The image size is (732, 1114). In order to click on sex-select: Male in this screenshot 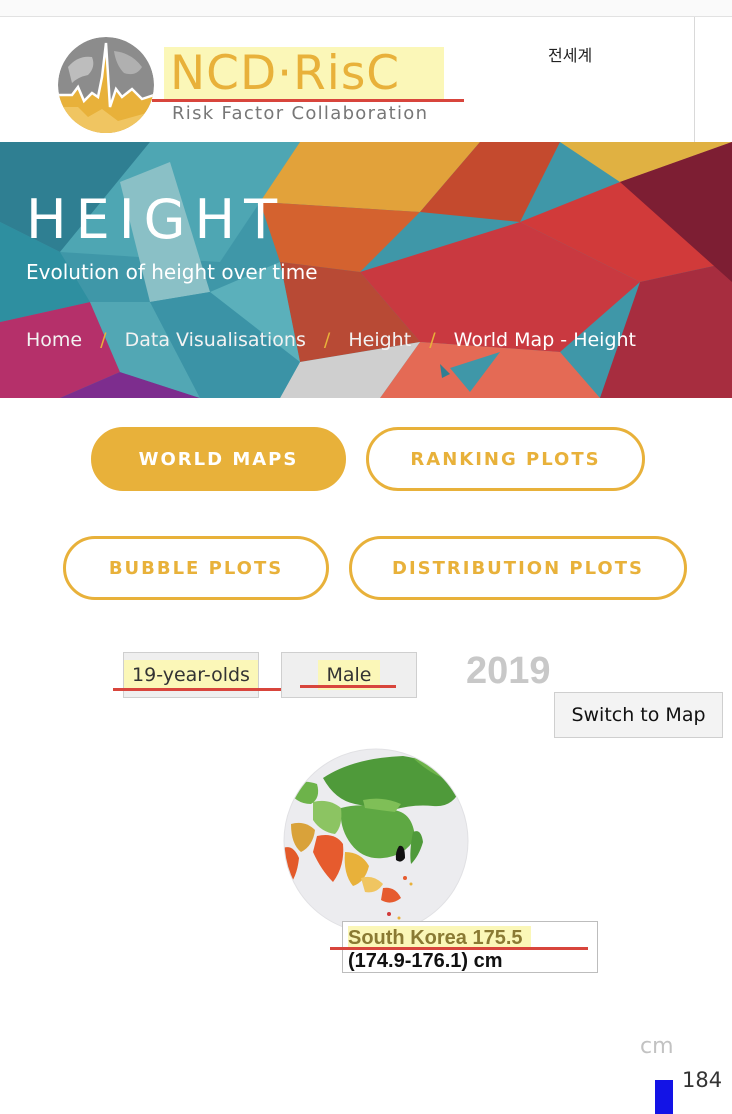, I will do `click(349, 675)`.